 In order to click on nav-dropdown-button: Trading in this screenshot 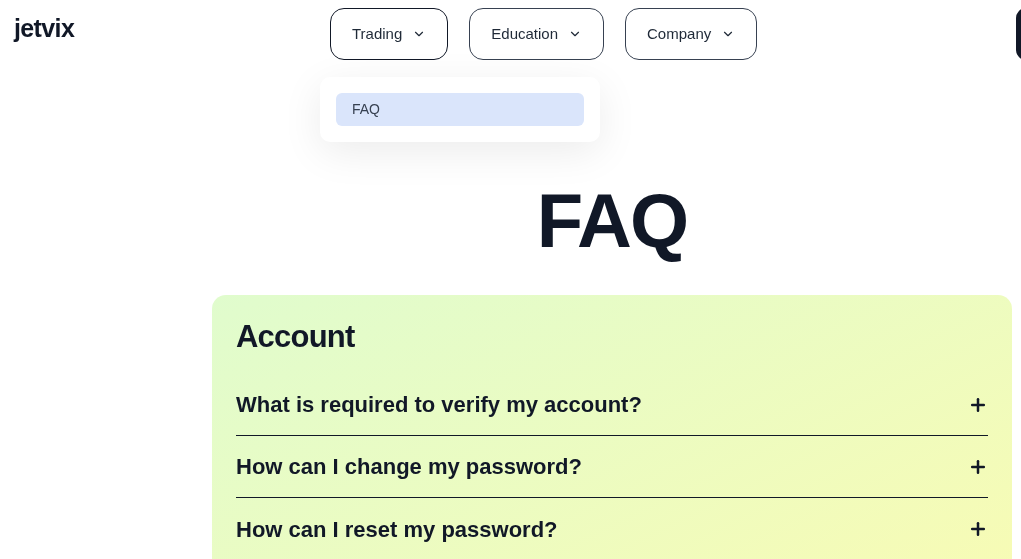, I will do `click(389, 34)`.